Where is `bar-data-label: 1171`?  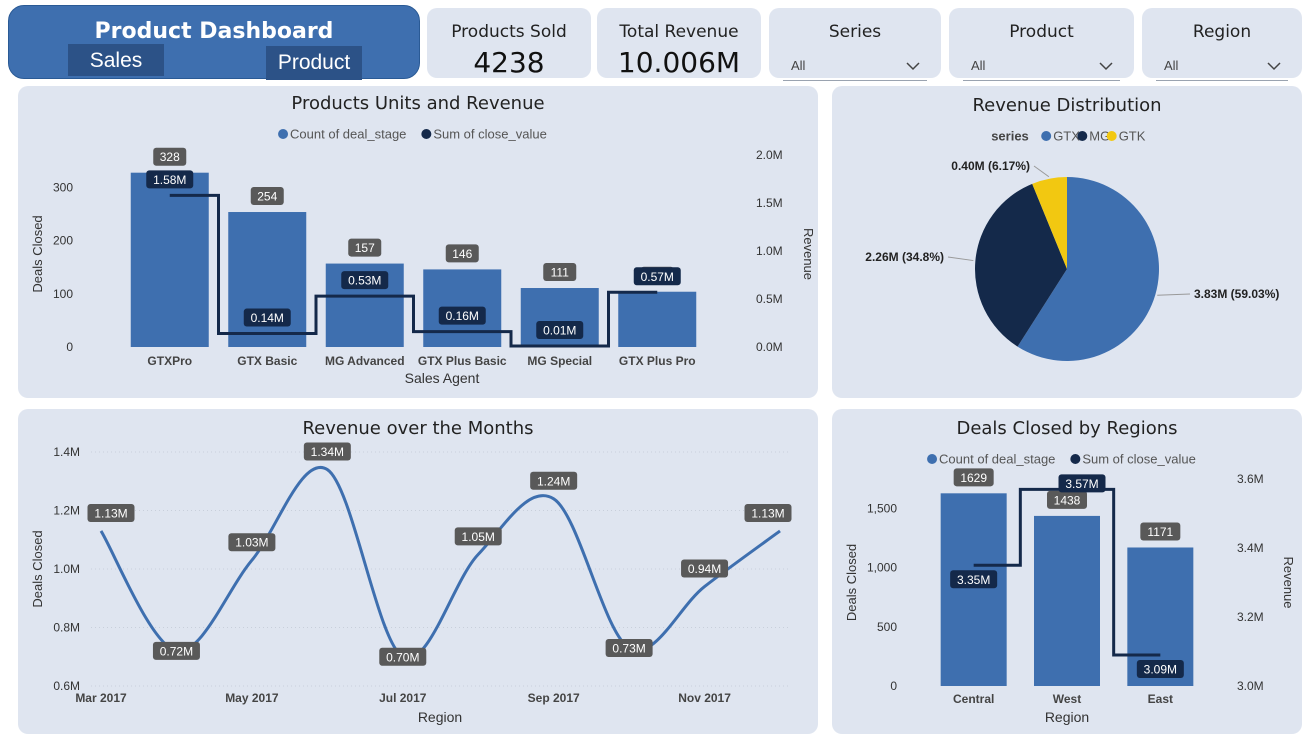
bar-data-label: 1171 is located at coordinates (1160, 532).